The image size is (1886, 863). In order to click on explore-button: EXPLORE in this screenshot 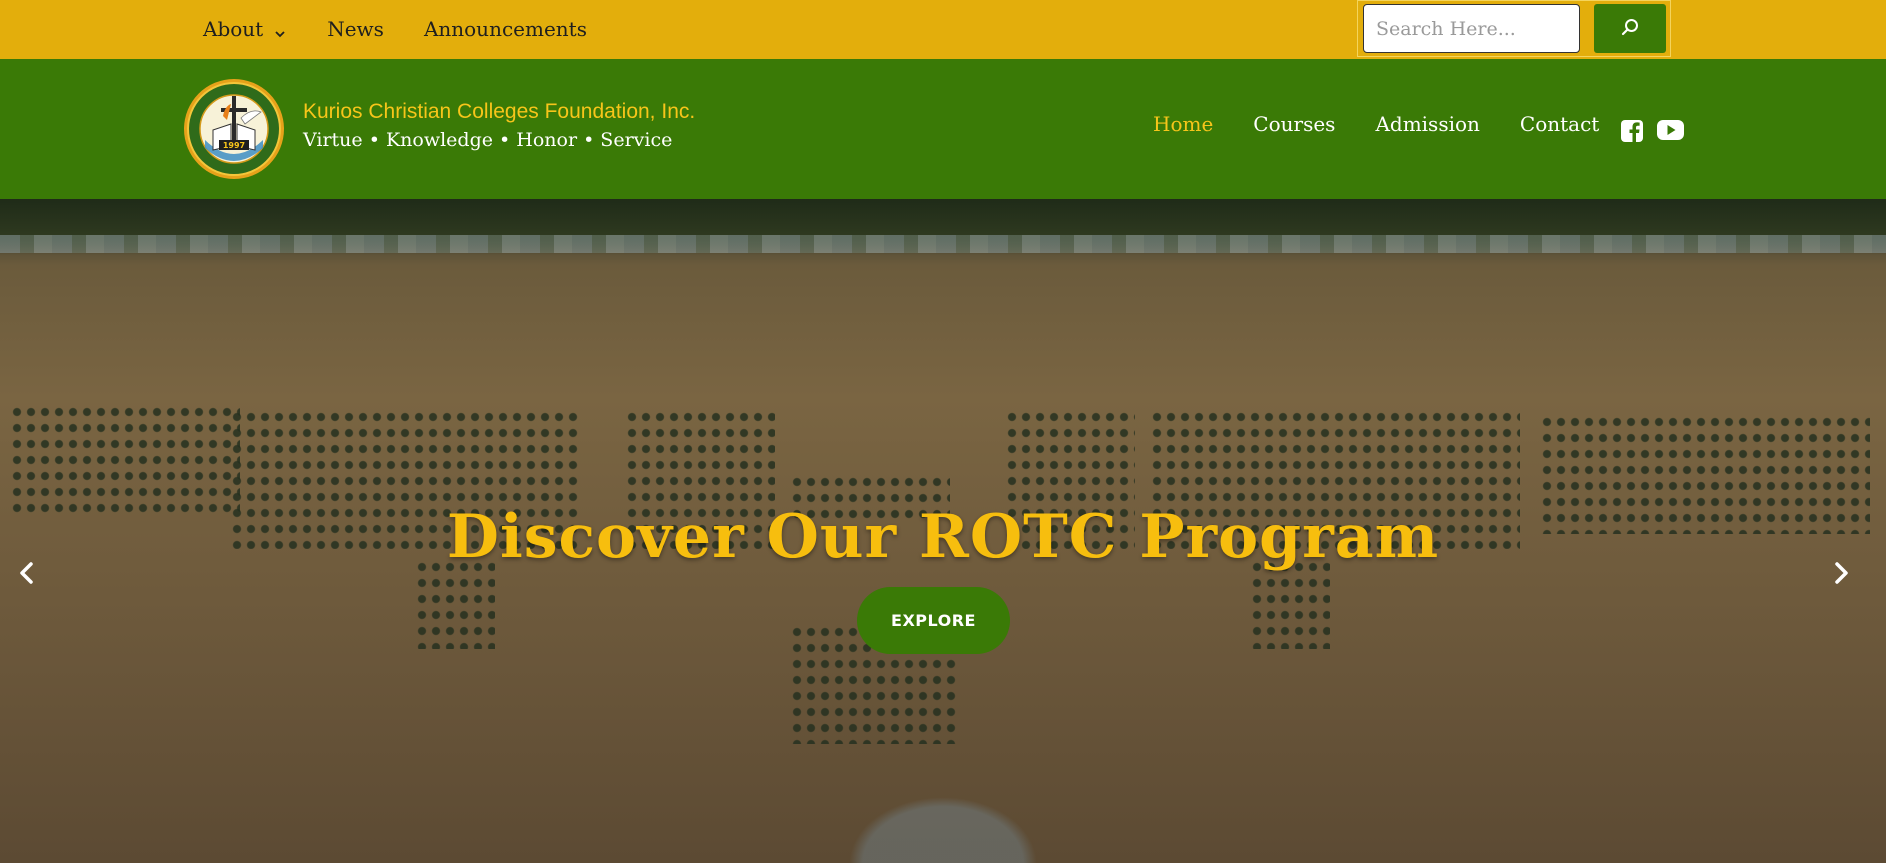, I will do `click(933, 620)`.